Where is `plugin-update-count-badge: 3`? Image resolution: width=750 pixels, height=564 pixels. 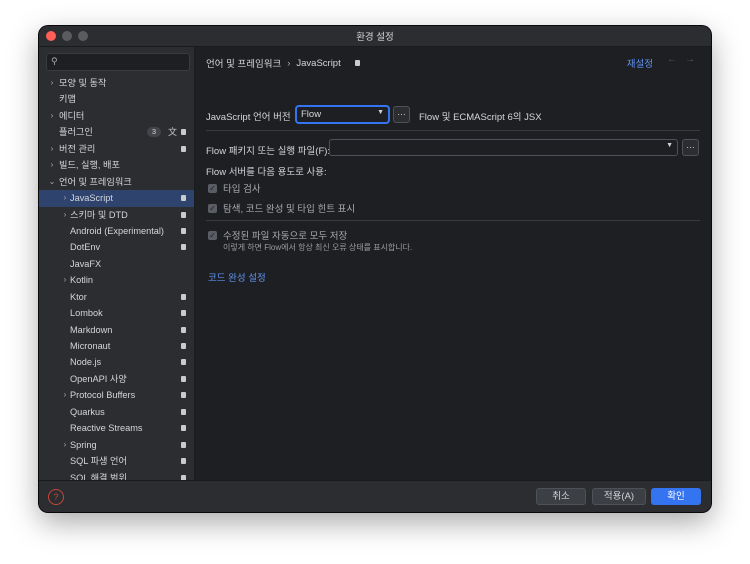 plugin-update-count-badge: 3 is located at coordinates (154, 132).